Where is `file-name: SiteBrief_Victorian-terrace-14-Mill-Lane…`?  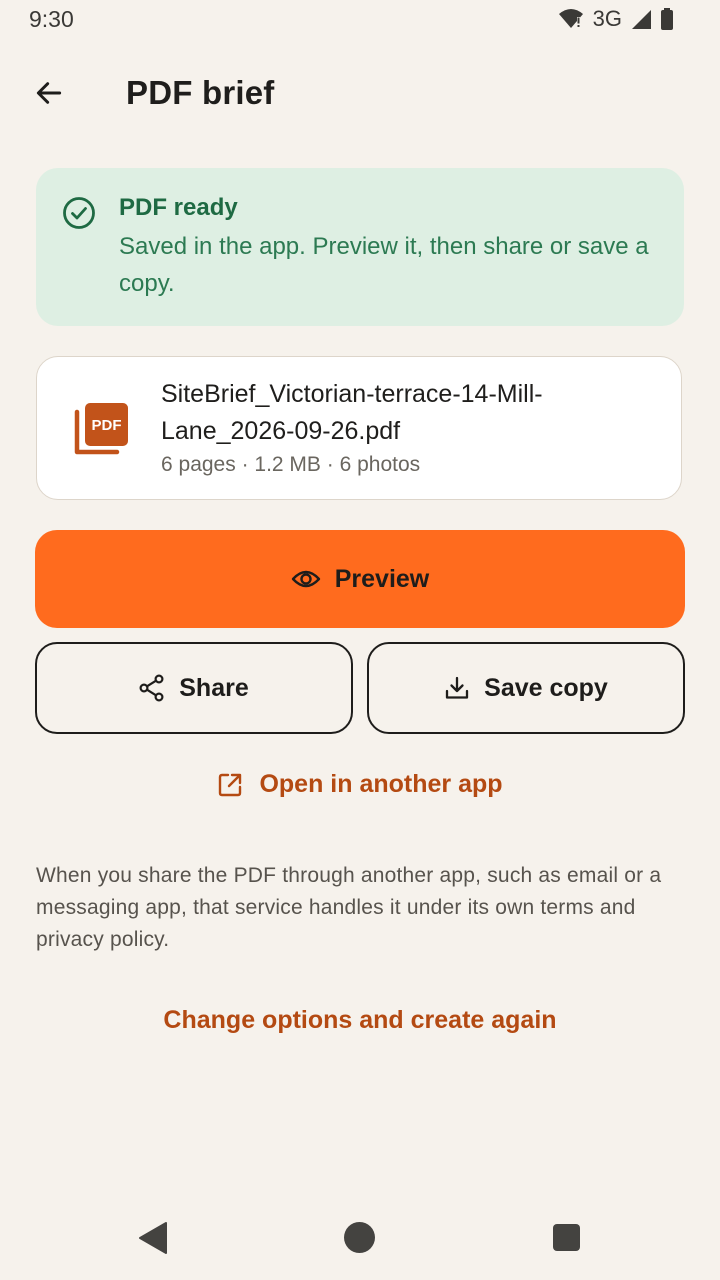
file-name: SiteBrief_Victorian-terrace-14-Mill-Lane… is located at coordinates (352, 412).